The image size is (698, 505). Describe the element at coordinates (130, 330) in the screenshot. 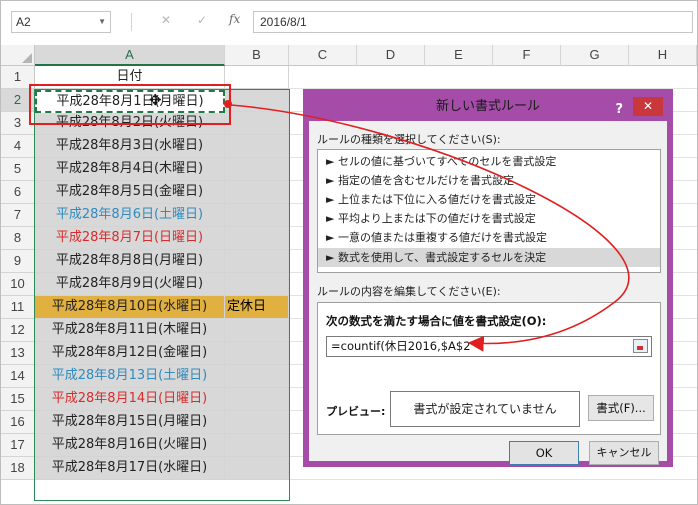

I see `cell-a: 平成28年8月11日(木曜日)` at that location.